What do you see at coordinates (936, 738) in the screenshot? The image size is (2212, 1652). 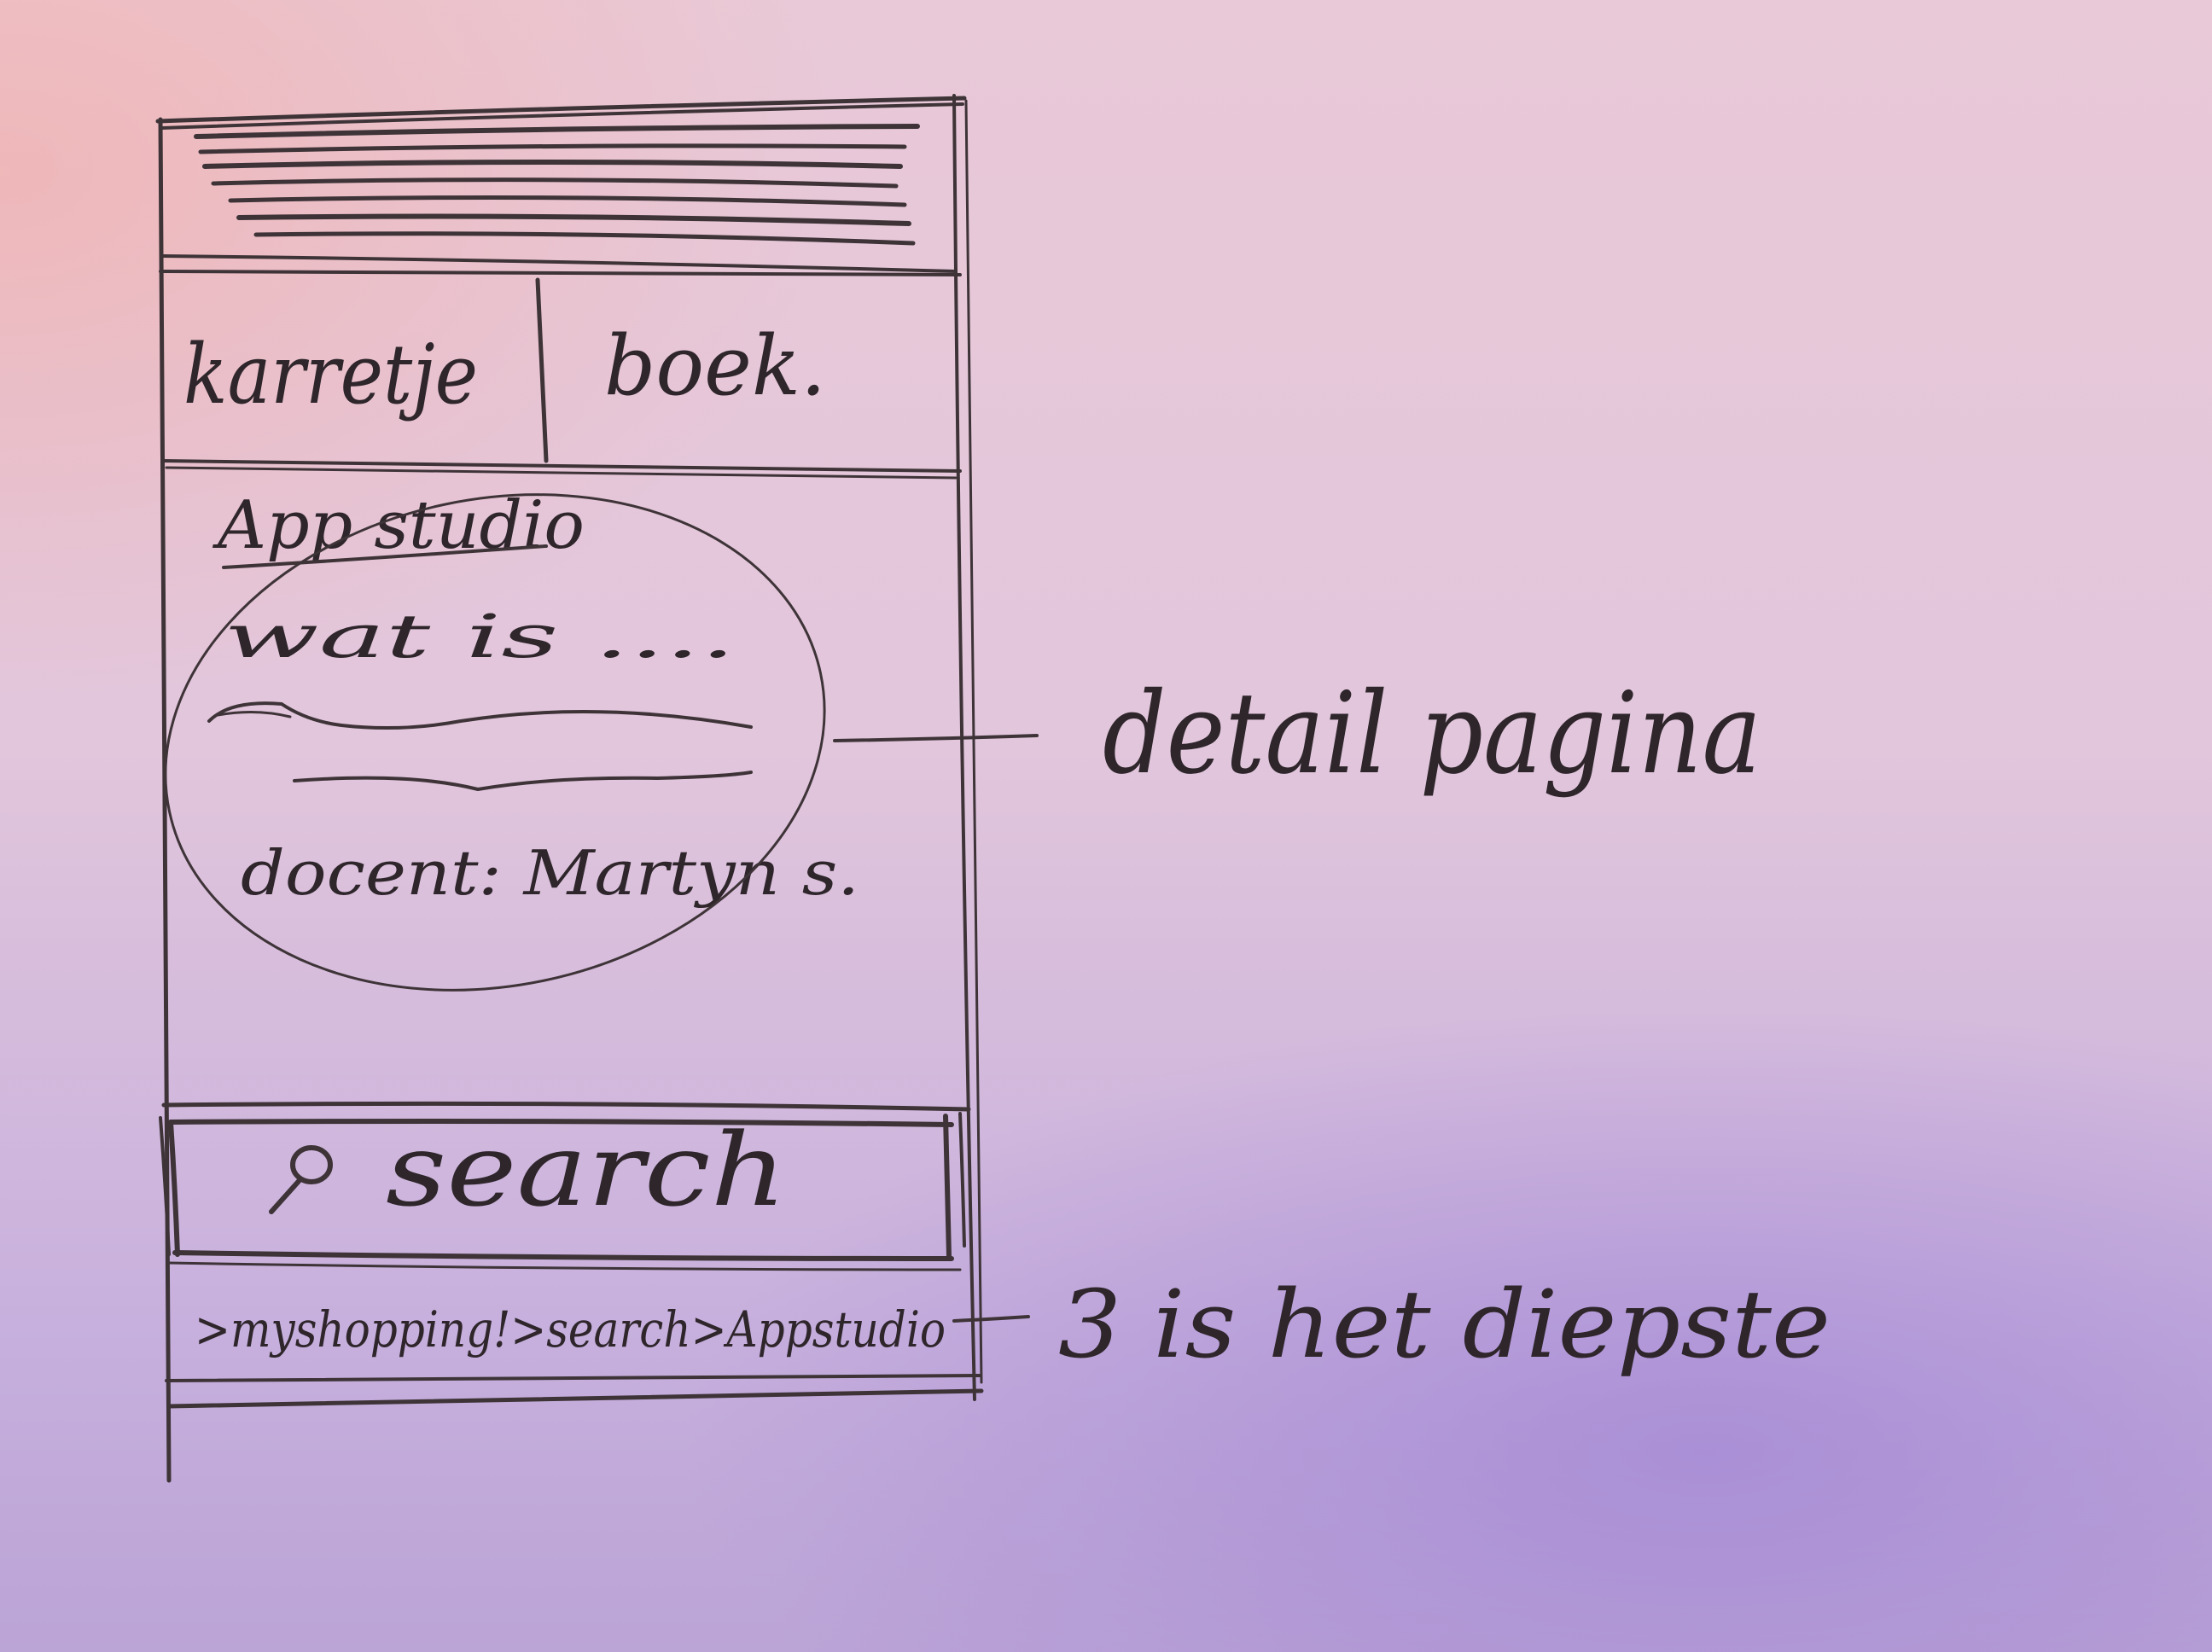 I see `detail-callout-line` at bounding box center [936, 738].